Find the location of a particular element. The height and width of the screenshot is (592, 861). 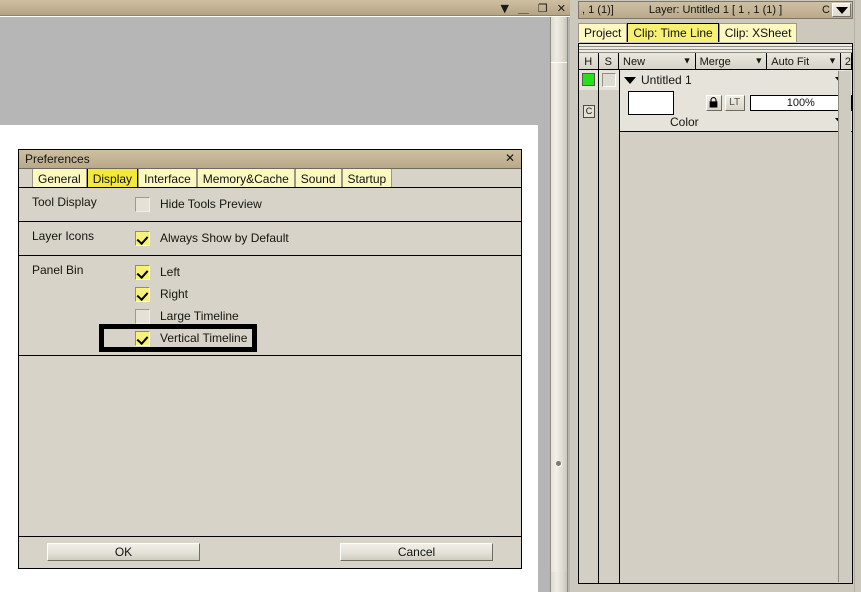

option-label: Hide Tools Preview is located at coordinates (211, 204).